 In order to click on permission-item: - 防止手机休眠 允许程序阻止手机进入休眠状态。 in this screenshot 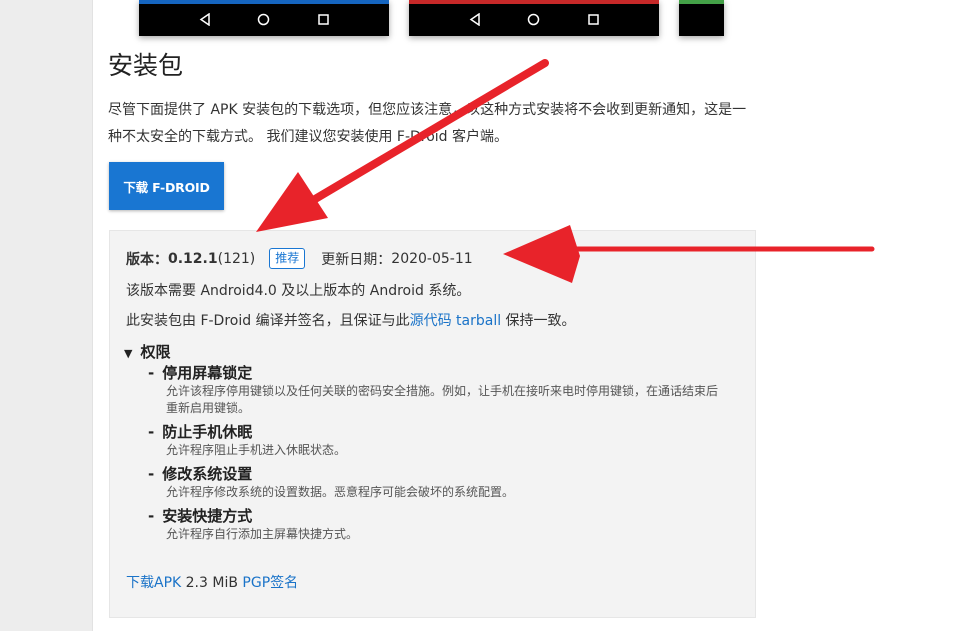, I will do `click(438, 440)`.